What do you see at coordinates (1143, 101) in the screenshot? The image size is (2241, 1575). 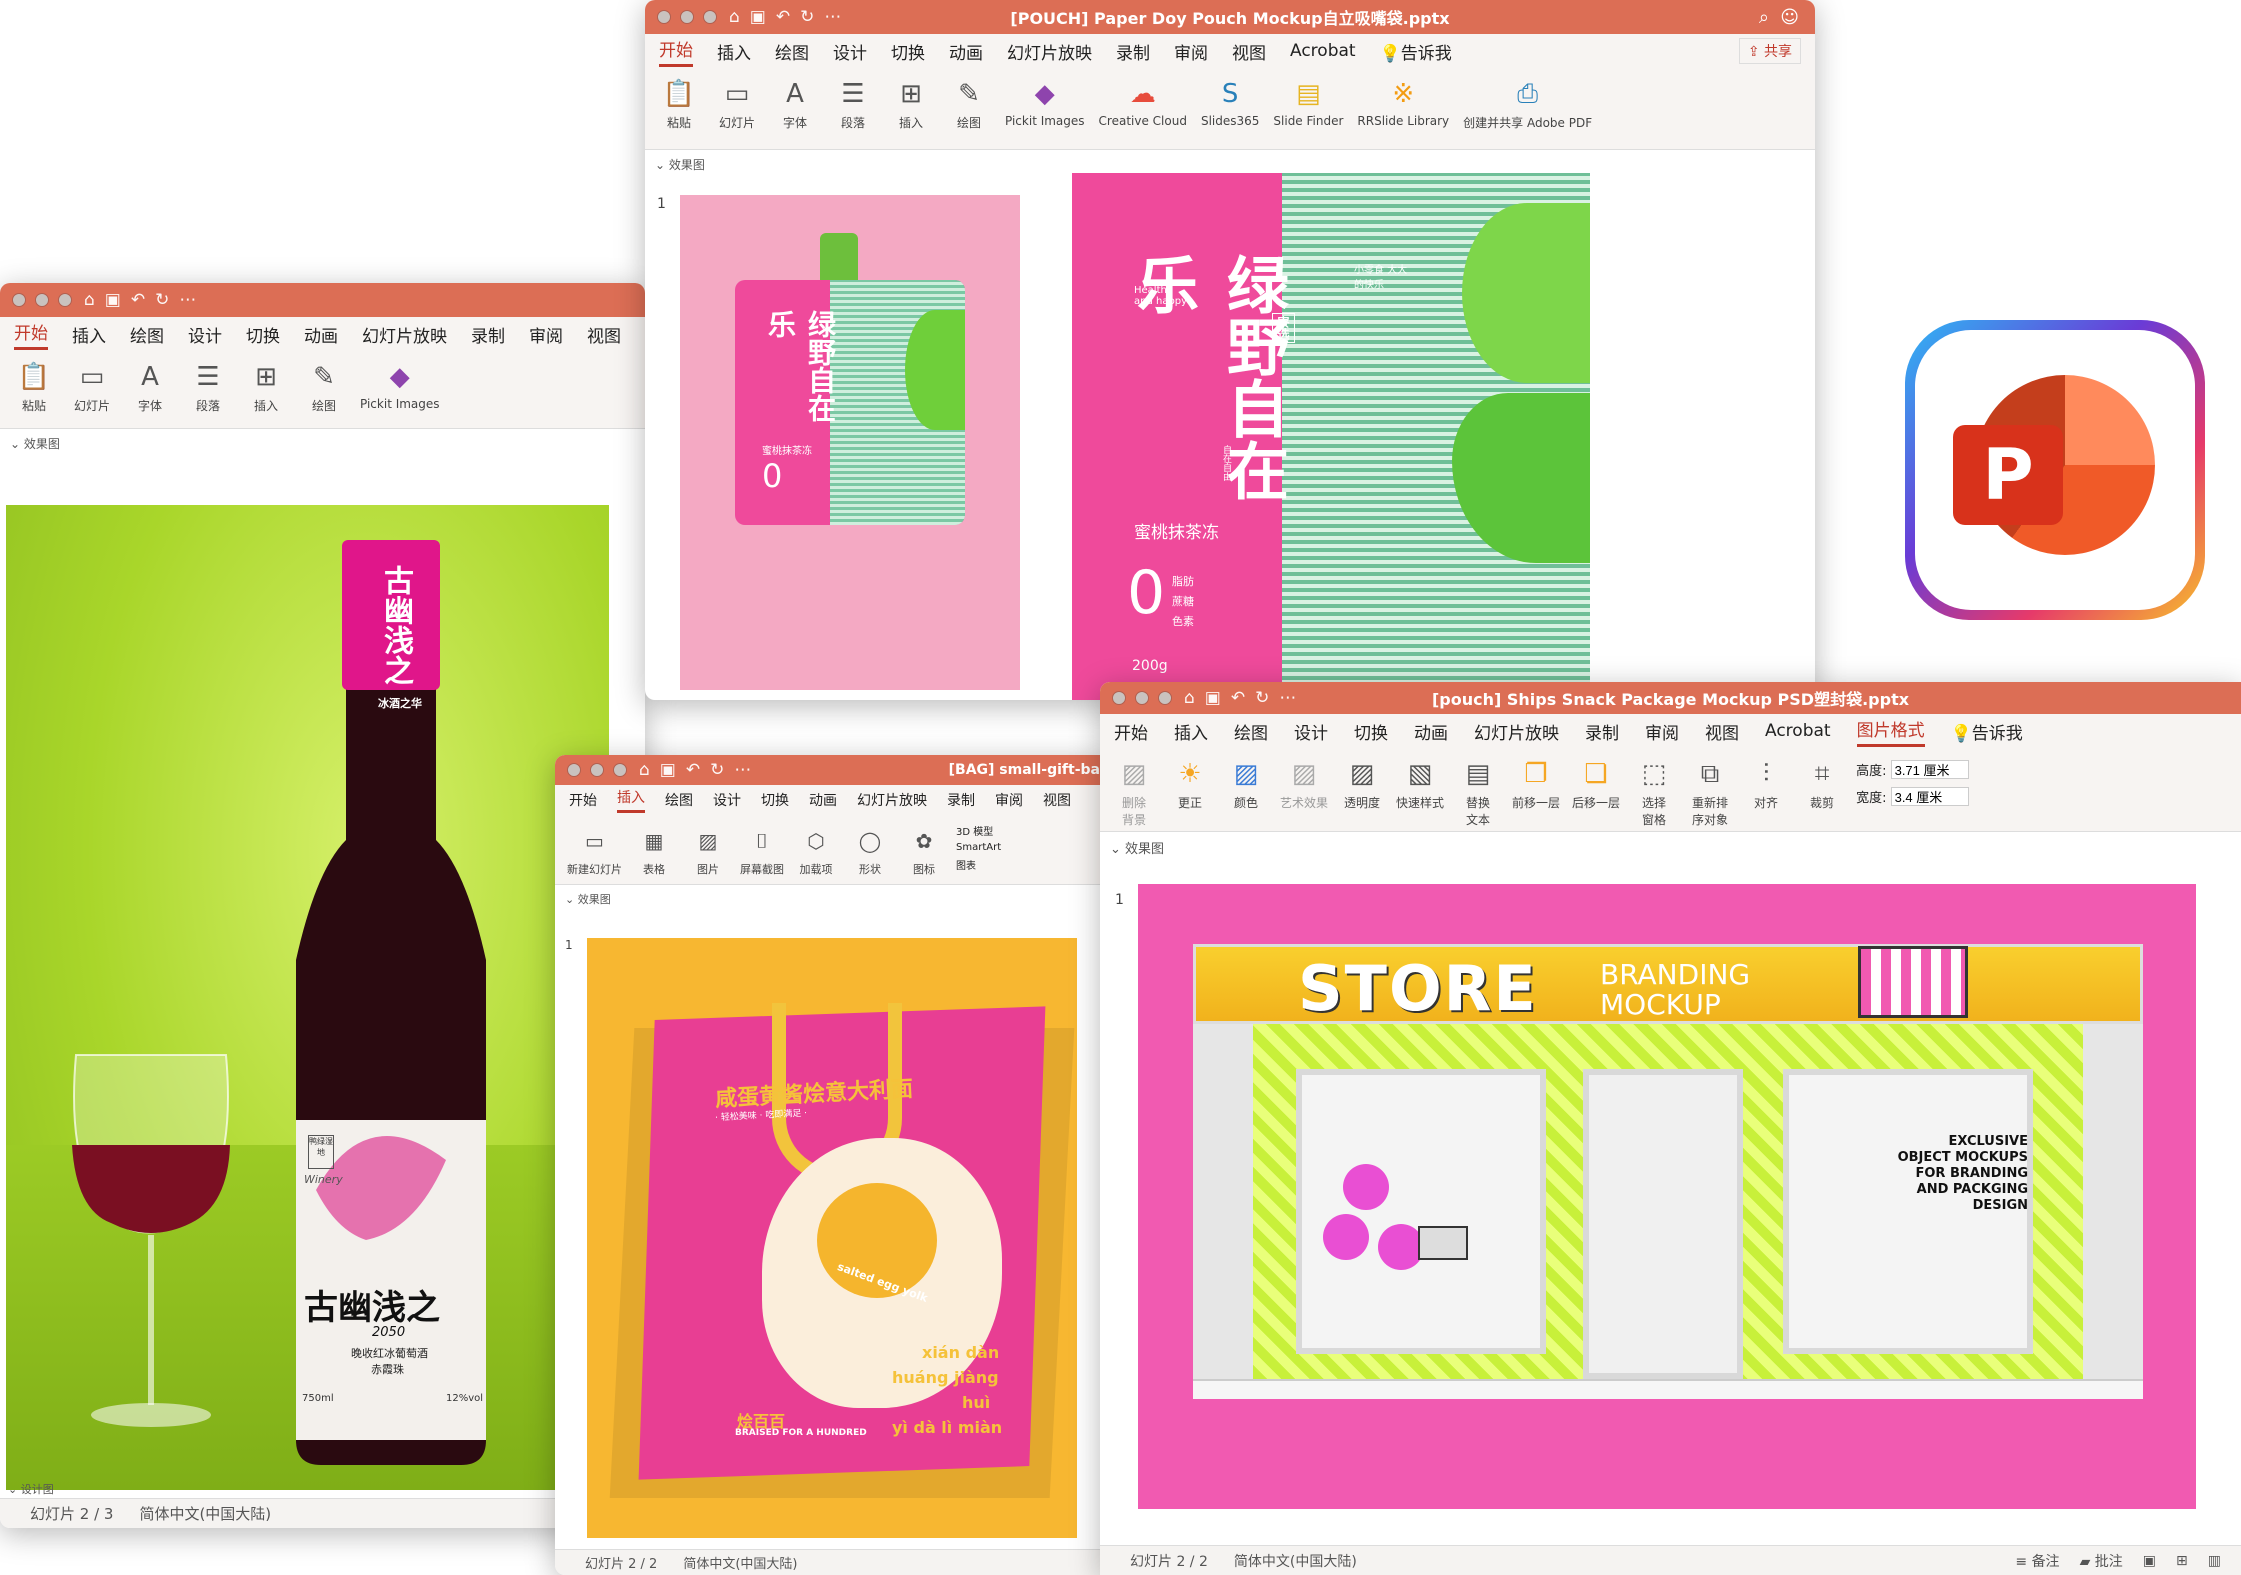 I see `creative-cloud-button: ☁ Creative Cloud` at bounding box center [1143, 101].